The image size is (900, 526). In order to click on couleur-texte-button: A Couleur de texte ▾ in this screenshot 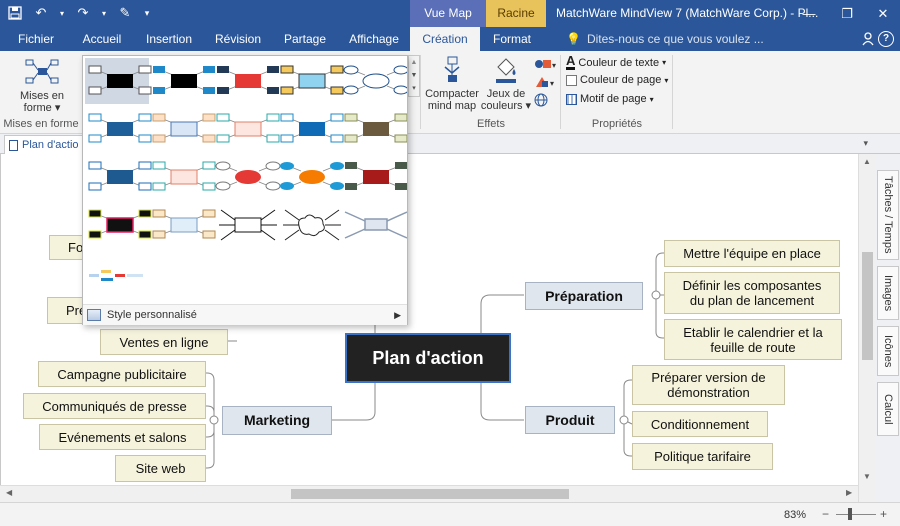, I will do `click(616, 62)`.